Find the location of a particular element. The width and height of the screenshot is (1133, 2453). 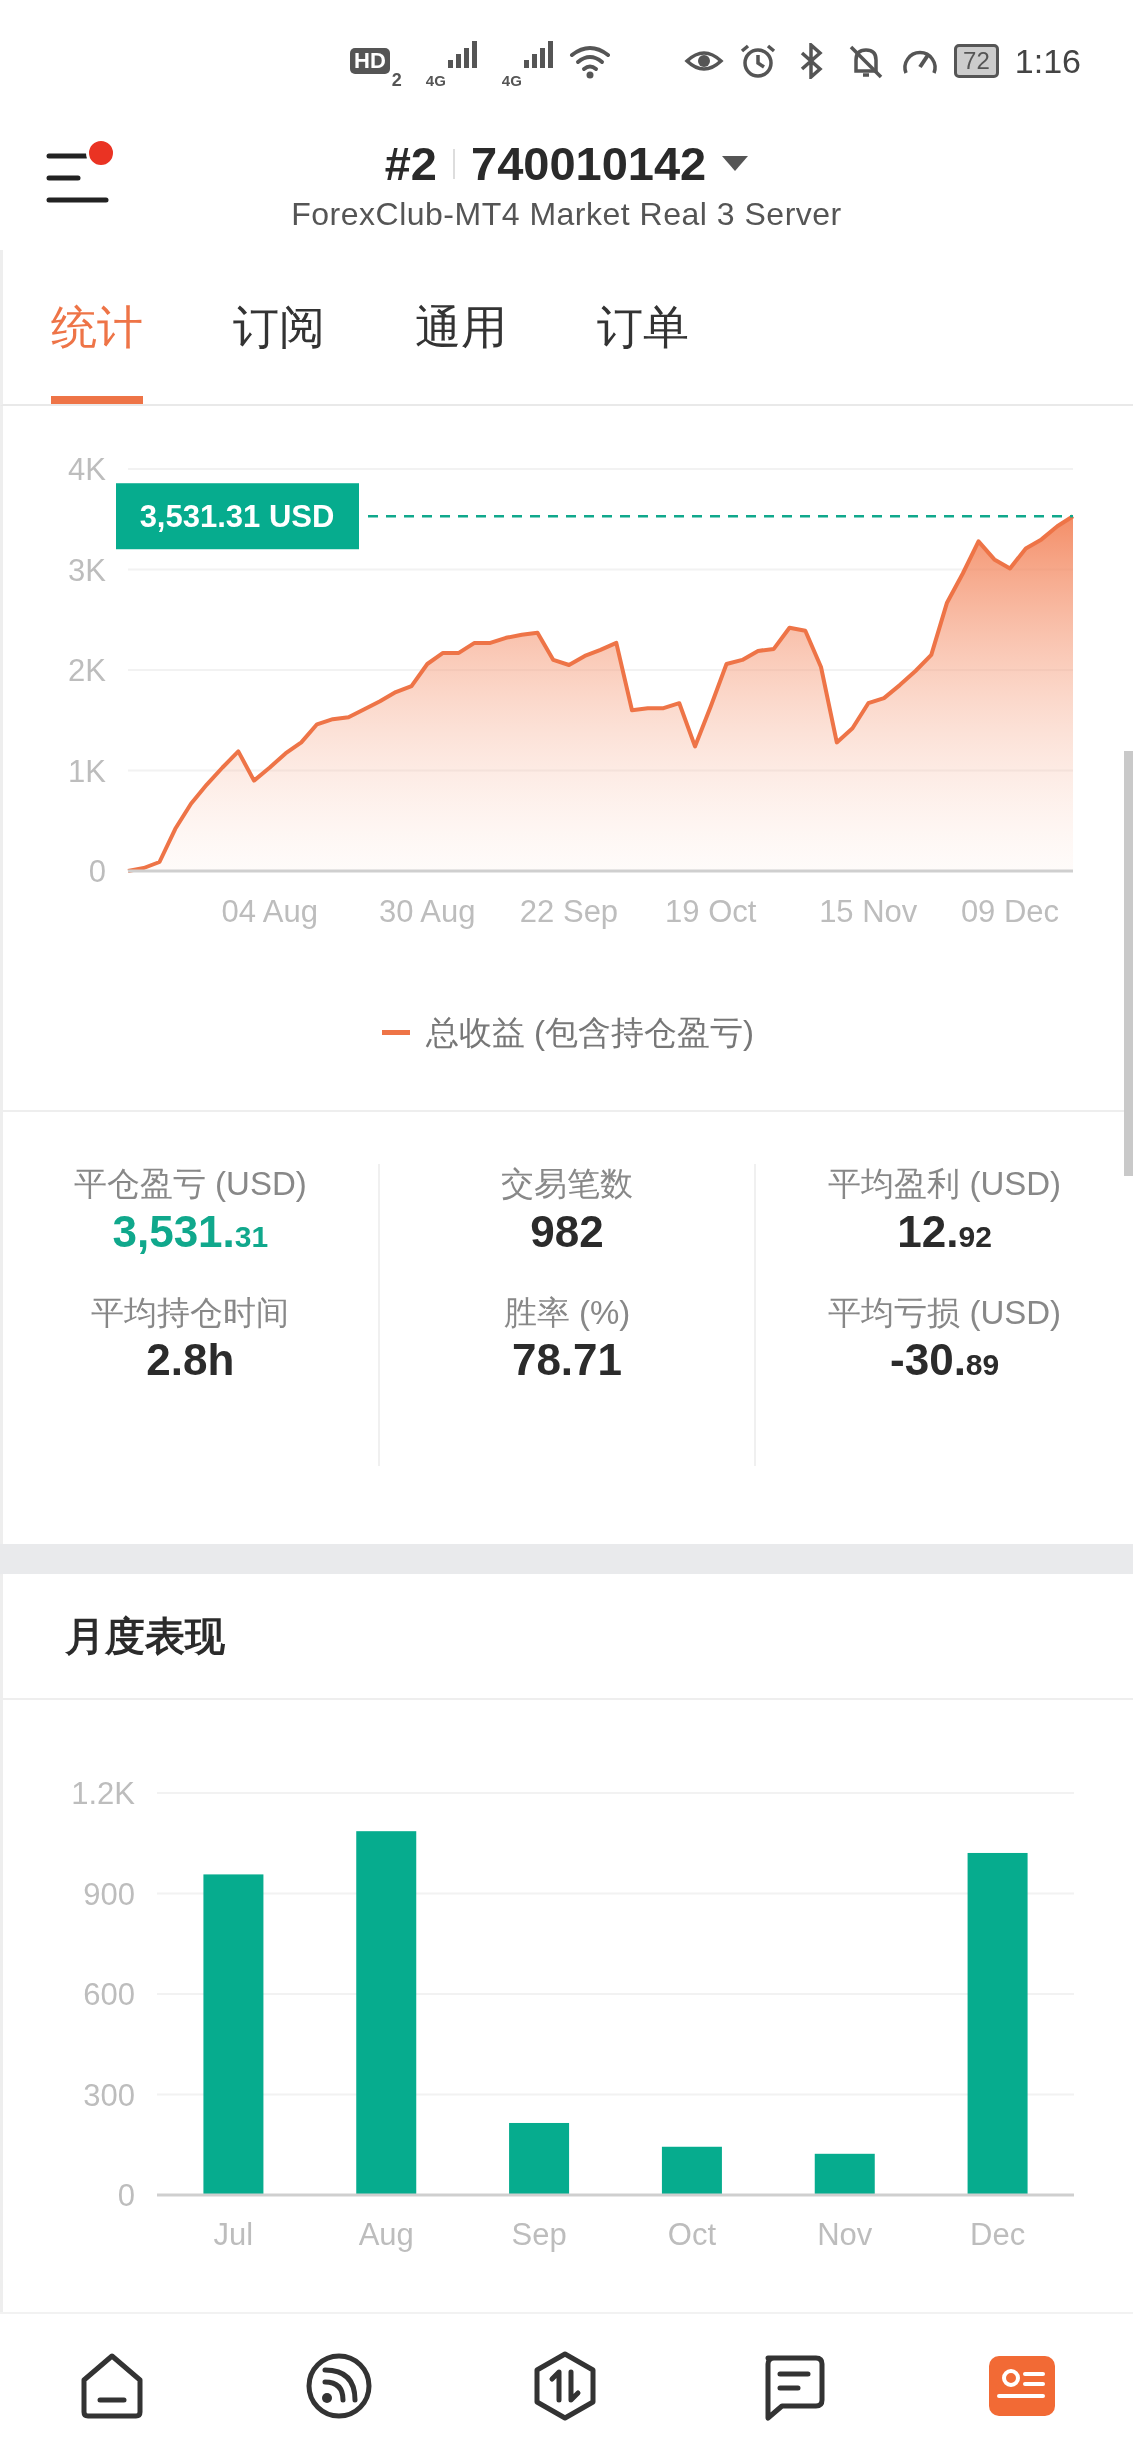

stat-label: 交易笔数 is located at coordinates (567, 1184).